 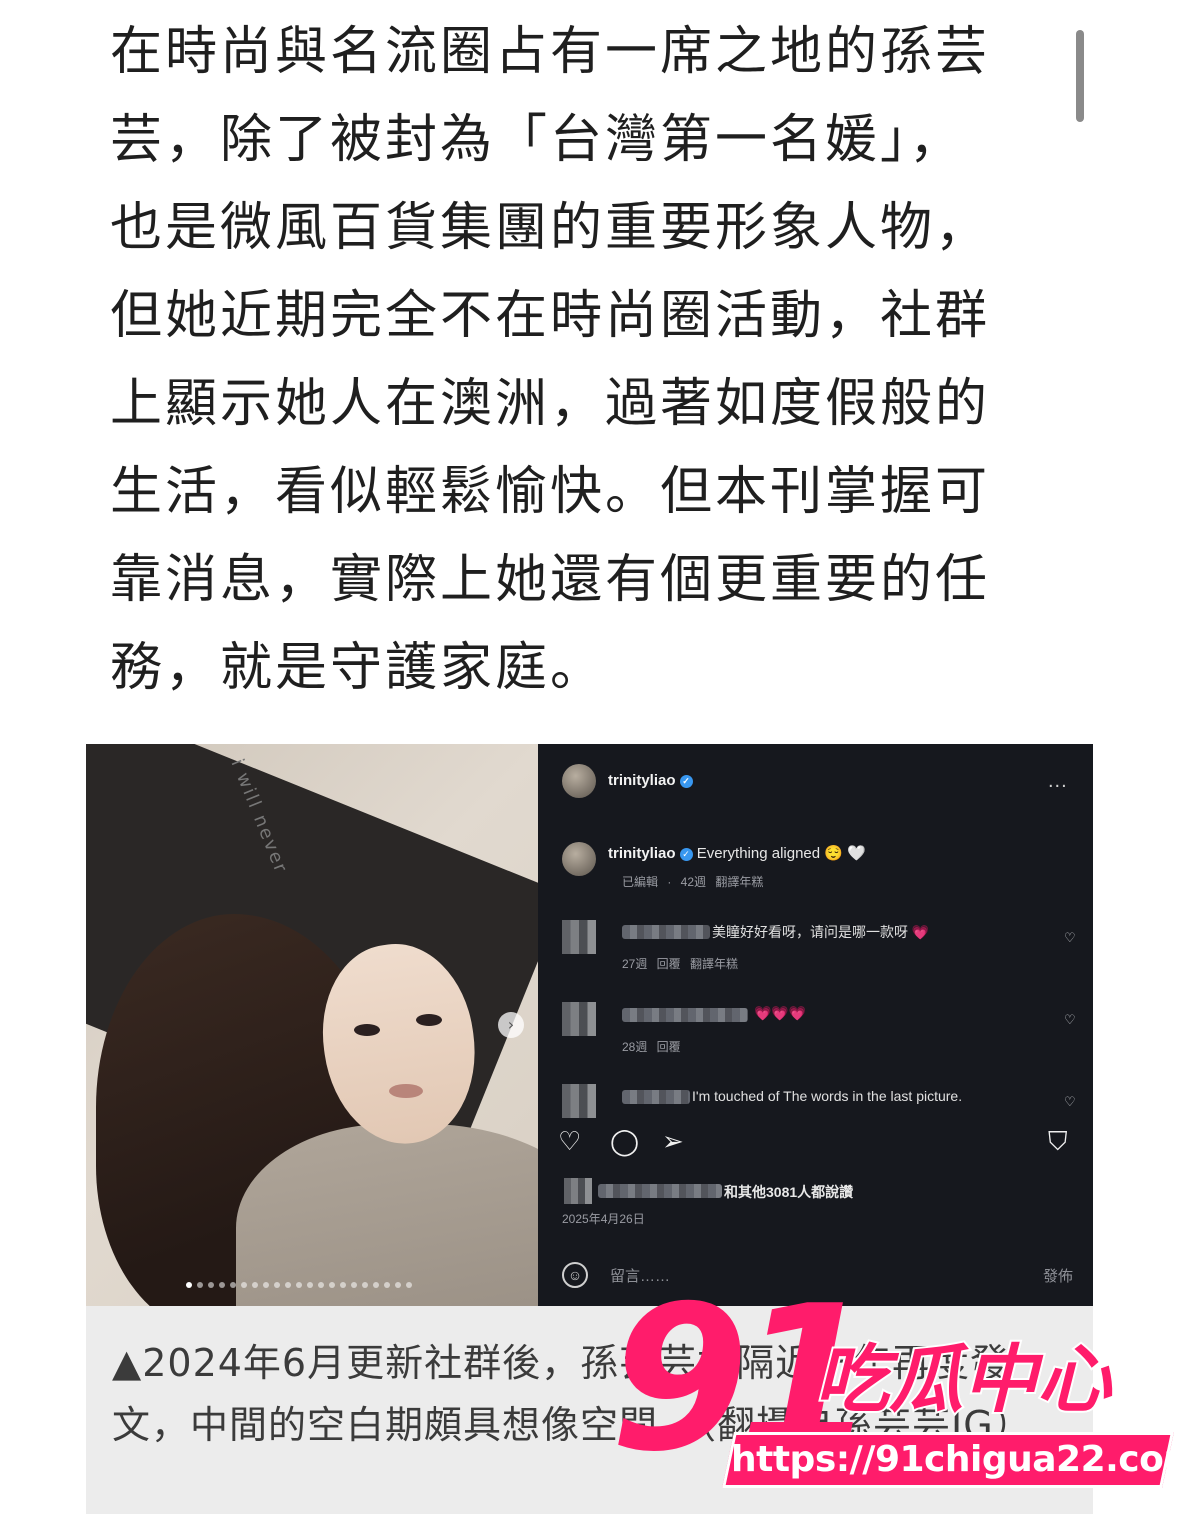 I want to click on scrollbar, so click(x=1080, y=76).